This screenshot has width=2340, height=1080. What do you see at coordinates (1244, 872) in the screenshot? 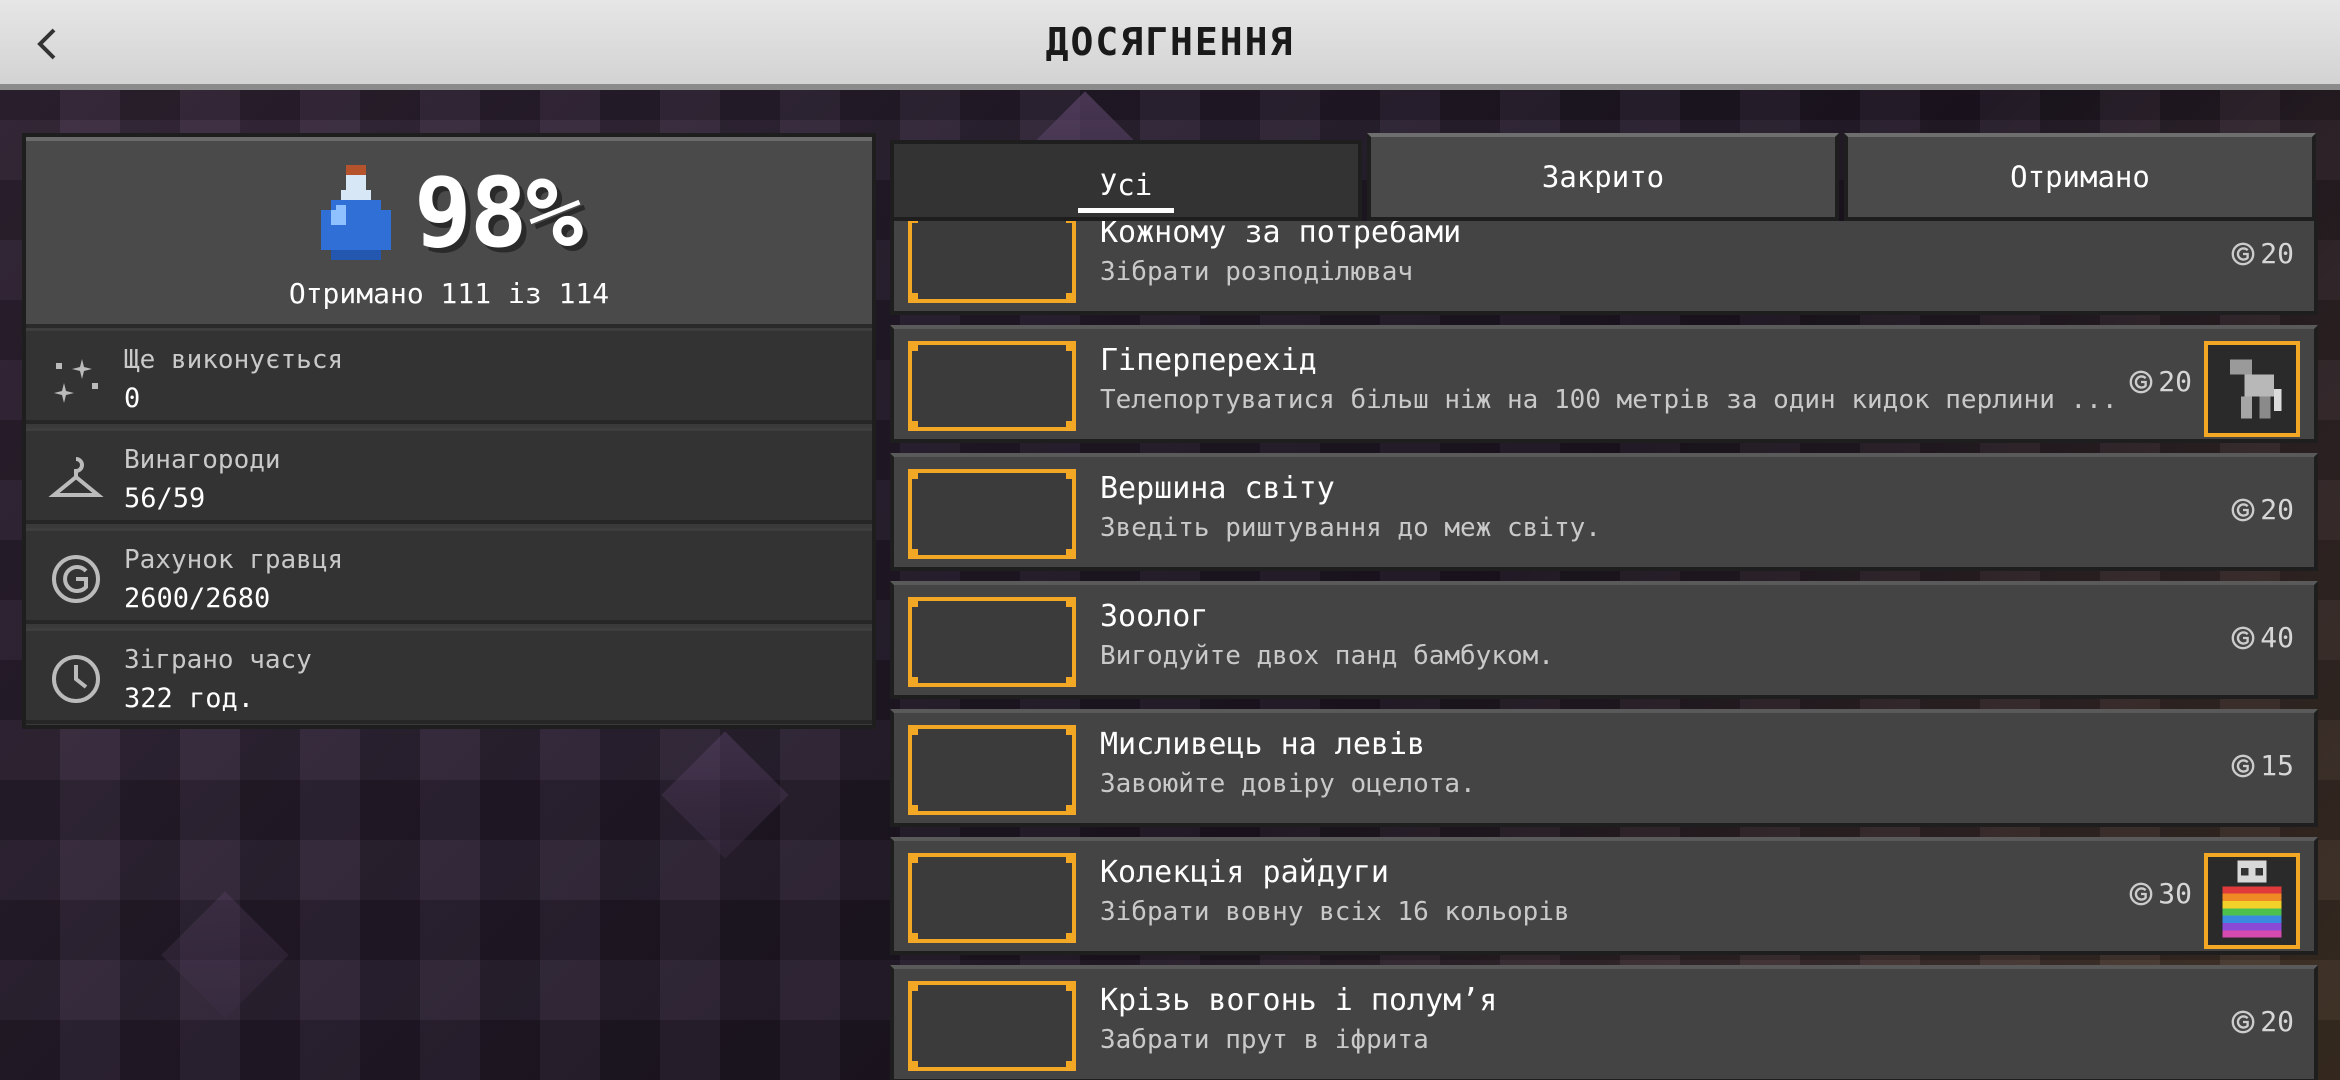
I see `achievement-title: Колекція райдуги` at bounding box center [1244, 872].